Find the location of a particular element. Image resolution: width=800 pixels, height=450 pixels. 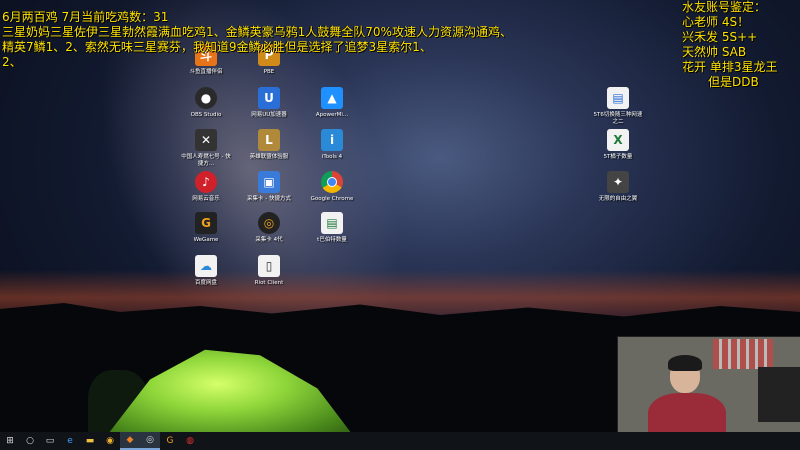

streamer is located at coordinates (687, 395).